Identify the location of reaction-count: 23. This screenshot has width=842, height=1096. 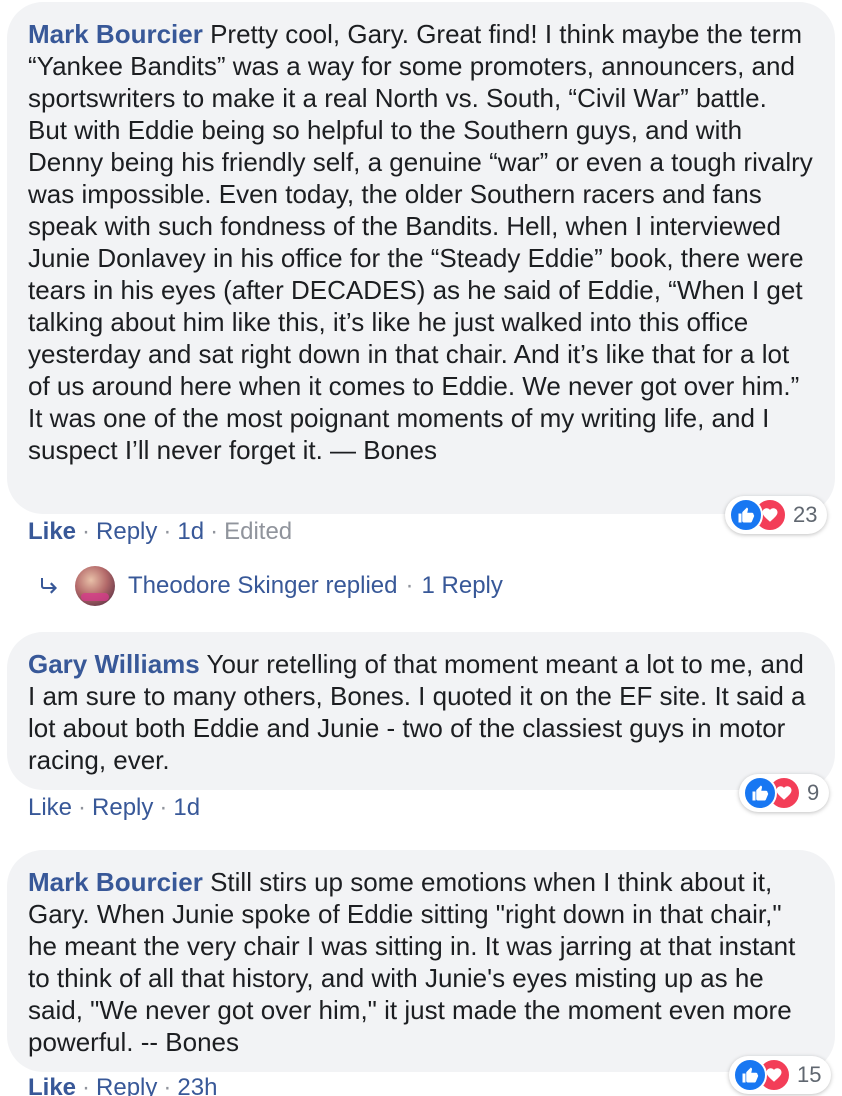
(805, 514).